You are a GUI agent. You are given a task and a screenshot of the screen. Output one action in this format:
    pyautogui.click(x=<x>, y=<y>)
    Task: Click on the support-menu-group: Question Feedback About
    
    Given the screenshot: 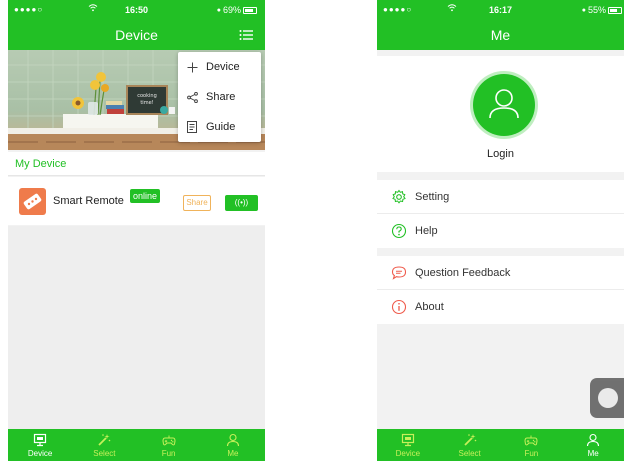 What is the action you would take?
    pyautogui.click(x=500, y=290)
    